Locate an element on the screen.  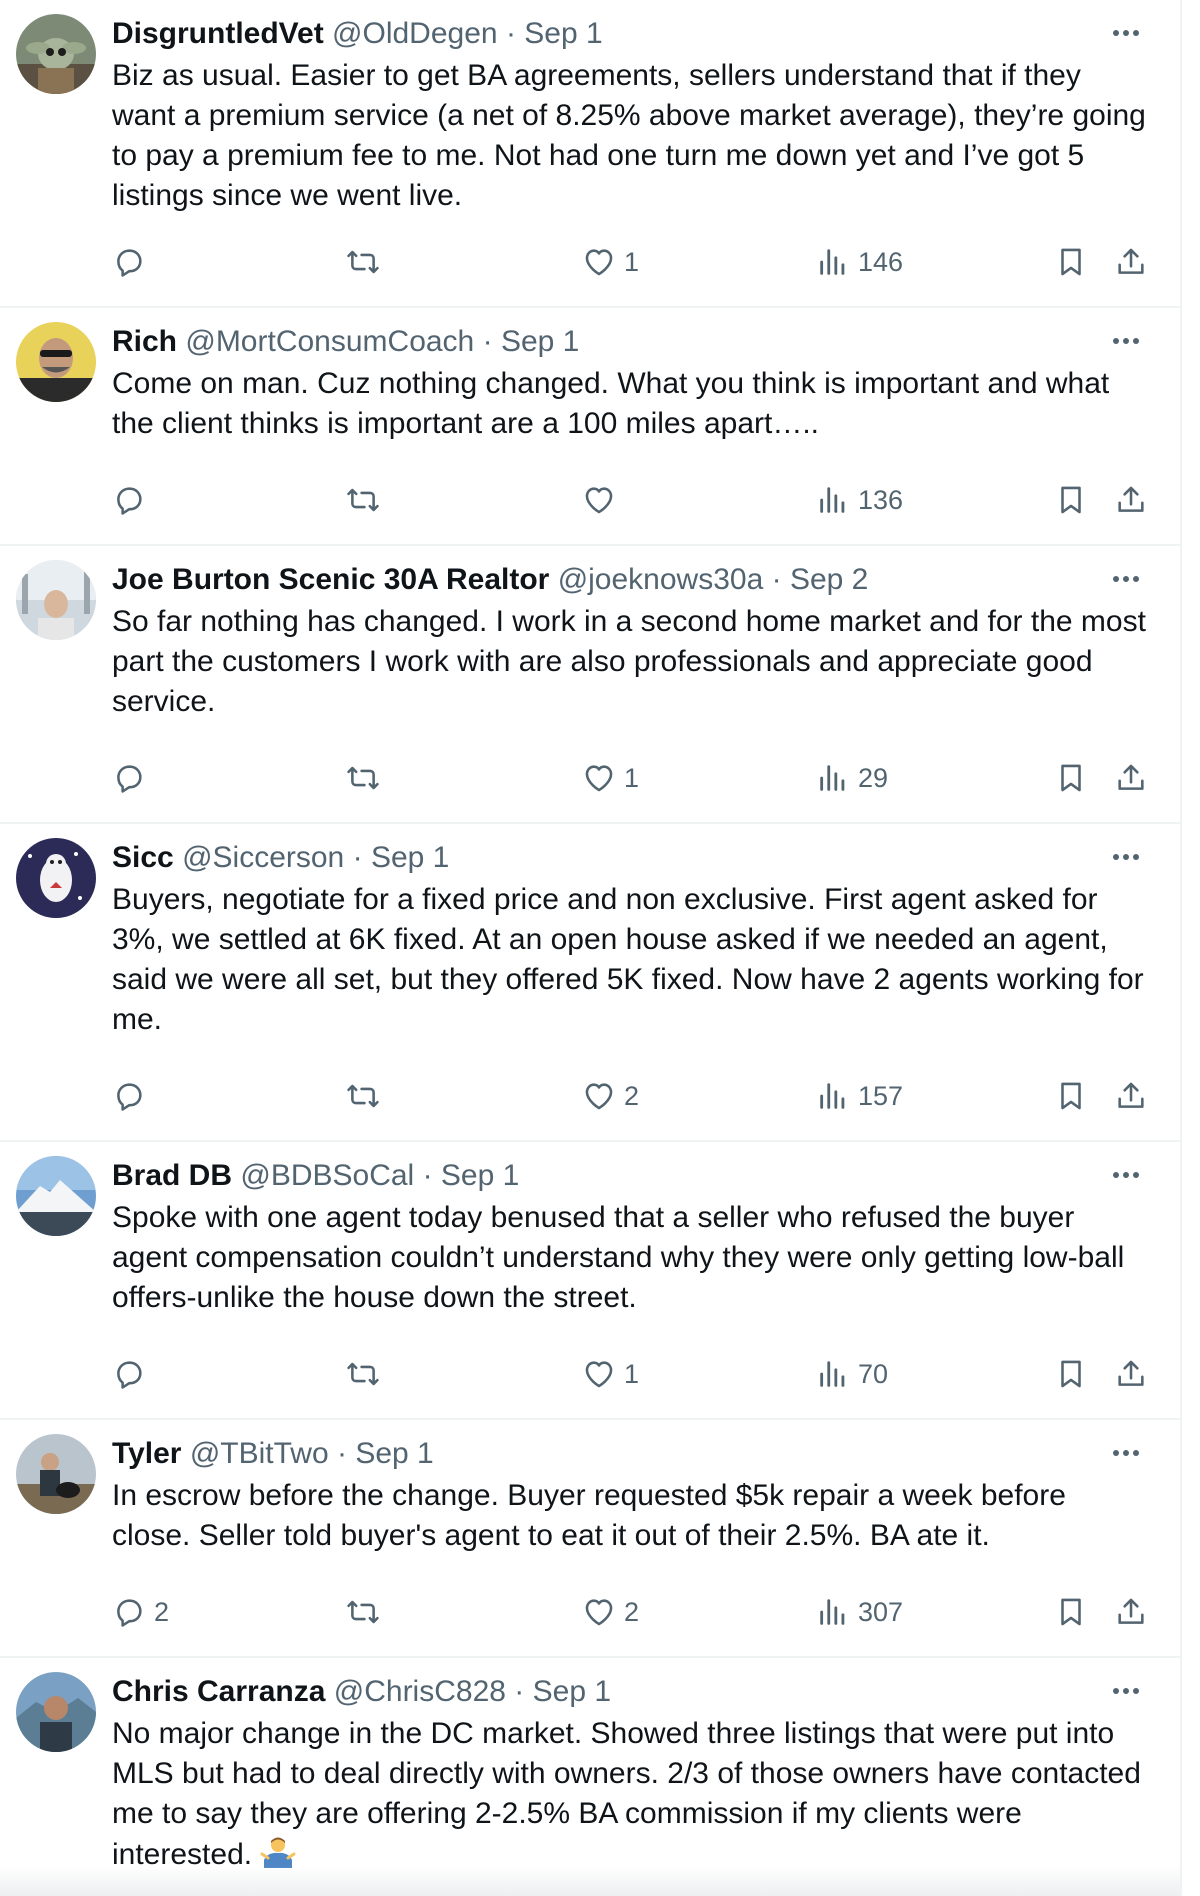
like-button is located at coordinates (603, 500).